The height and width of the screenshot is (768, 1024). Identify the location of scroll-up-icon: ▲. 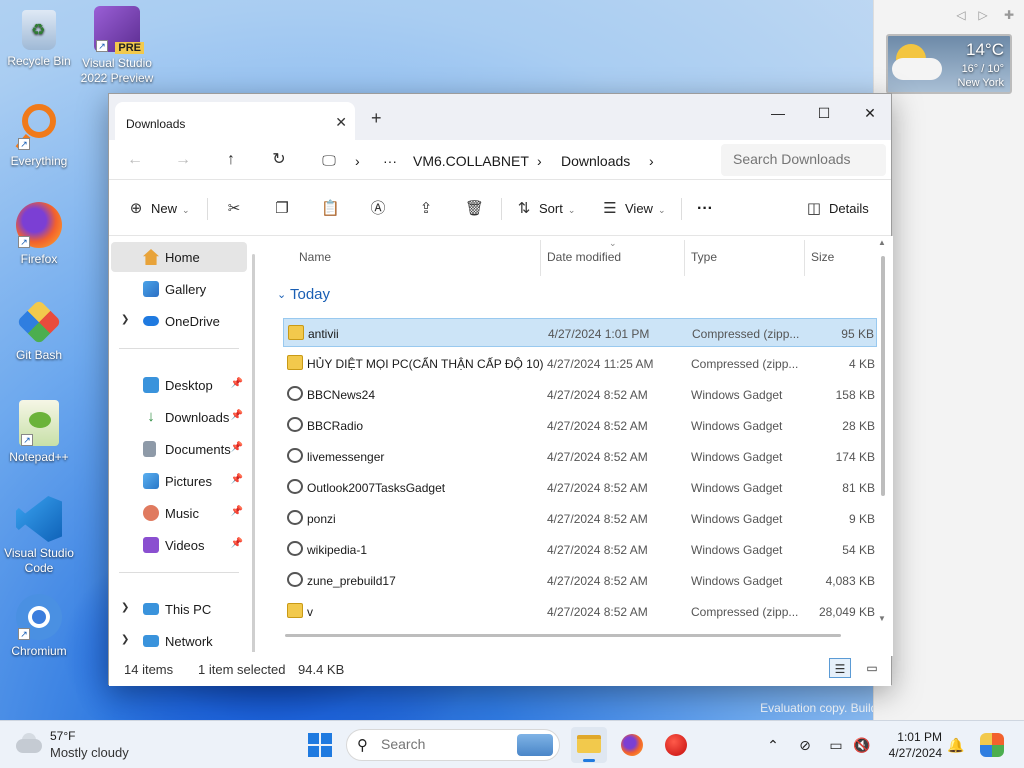
(882, 242).